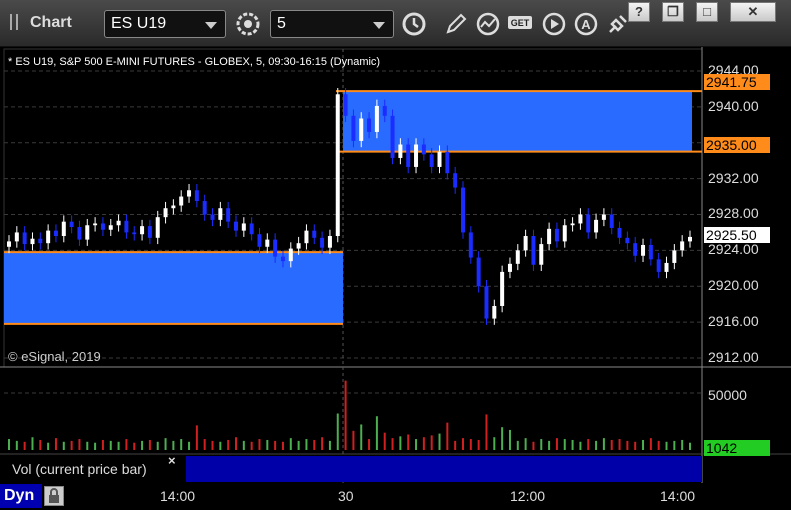  What do you see at coordinates (586, 24) in the screenshot?
I see `a-icon: A` at bounding box center [586, 24].